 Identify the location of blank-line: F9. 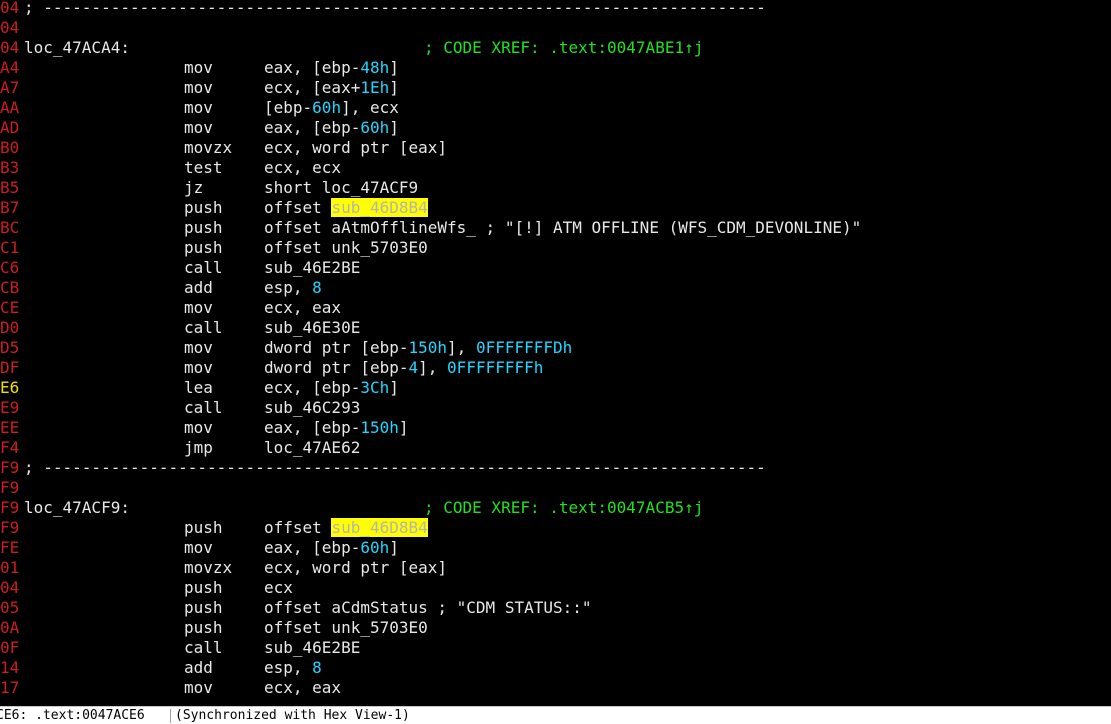
(555, 488).